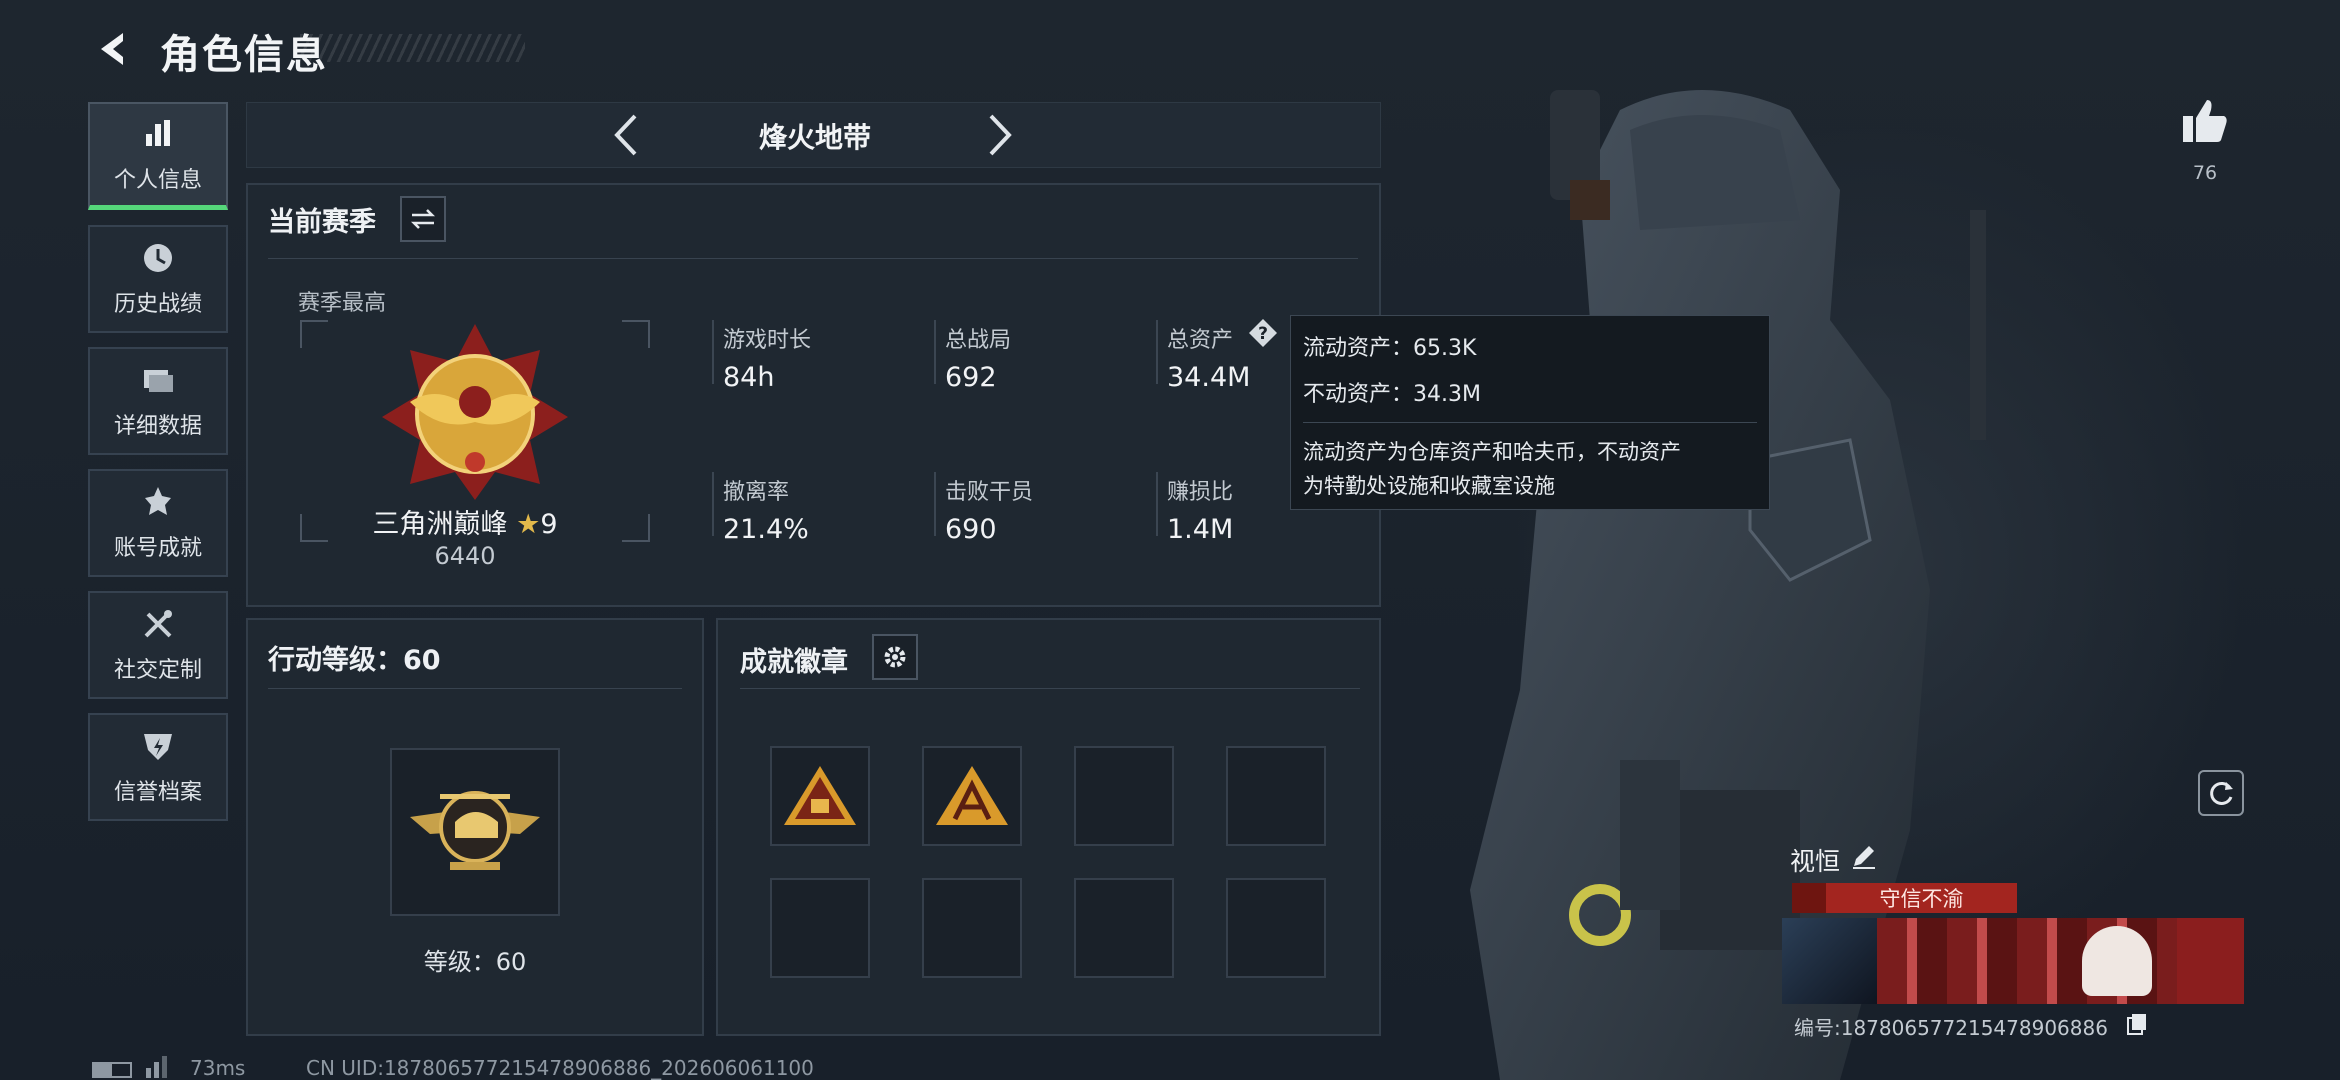 Image resolution: width=2340 pixels, height=1080 pixels. What do you see at coordinates (158, 747) in the screenshot?
I see `shield-icon` at bounding box center [158, 747].